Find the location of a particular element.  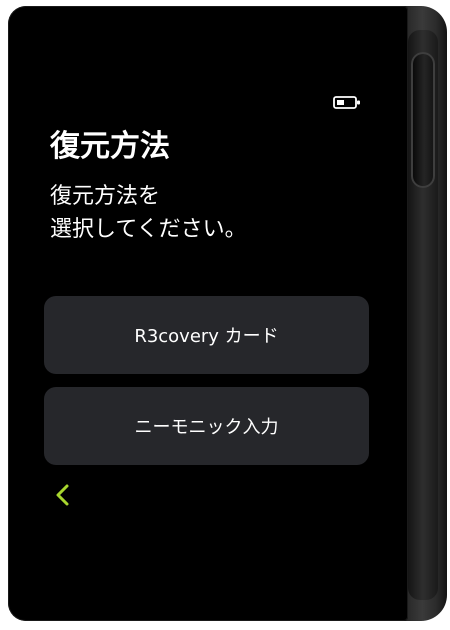

recovery-card-button-label: R3covery カード is located at coordinates (206, 336).